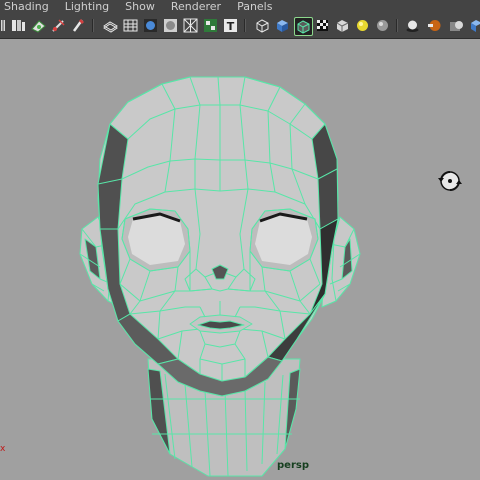 Image resolution: width=480 pixels, height=480 pixels. Describe the element at coordinates (24, 7) in the screenshot. I see `menu-shading: Shading` at that location.